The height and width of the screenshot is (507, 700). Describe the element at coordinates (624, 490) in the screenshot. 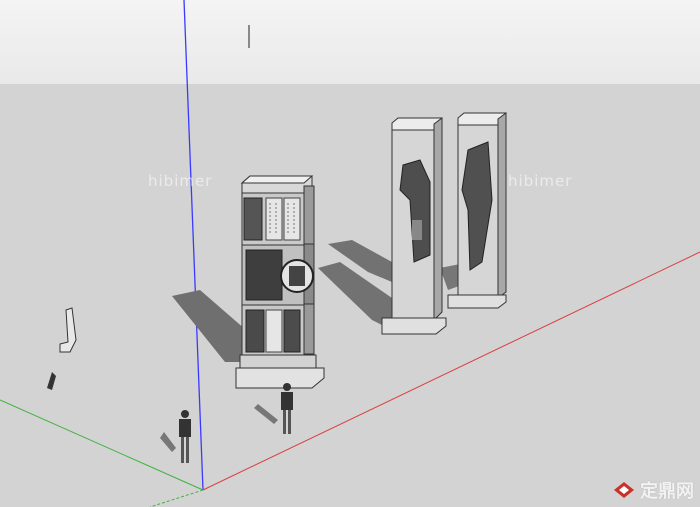

I see `dingding-logo-icon` at that location.